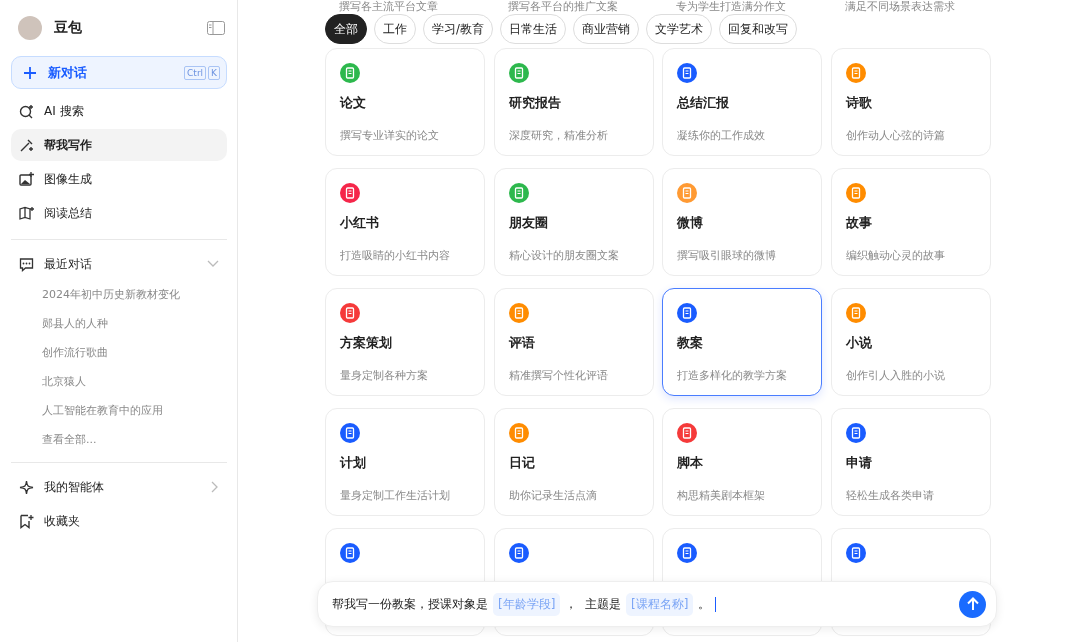  Describe the element at coordinates (532, 29) in the screenshot. I see `filter-tab: 日常生活` at that location.